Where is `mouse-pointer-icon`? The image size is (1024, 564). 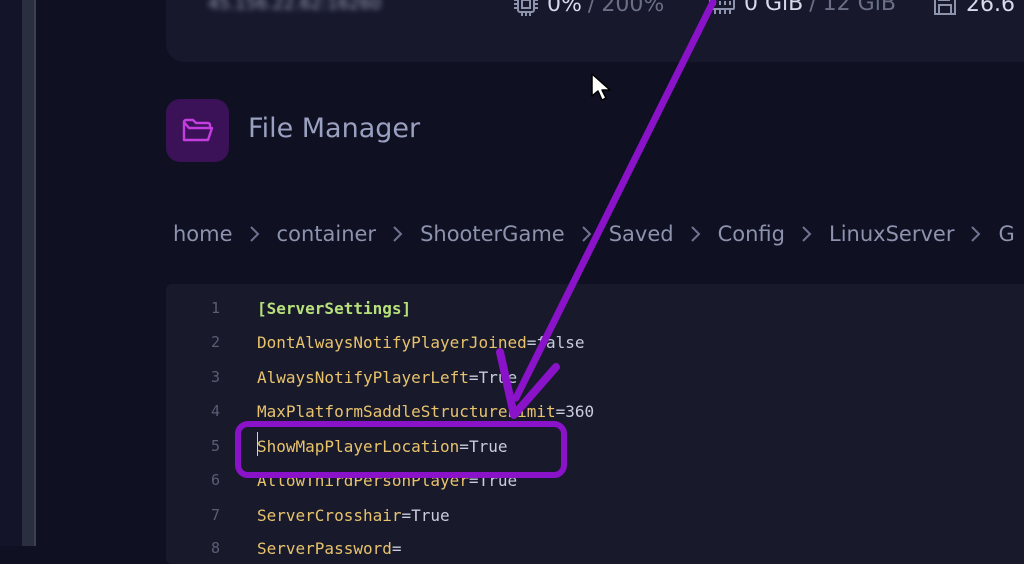 mouse-pointer-icon is located at coordinates (601, 87).